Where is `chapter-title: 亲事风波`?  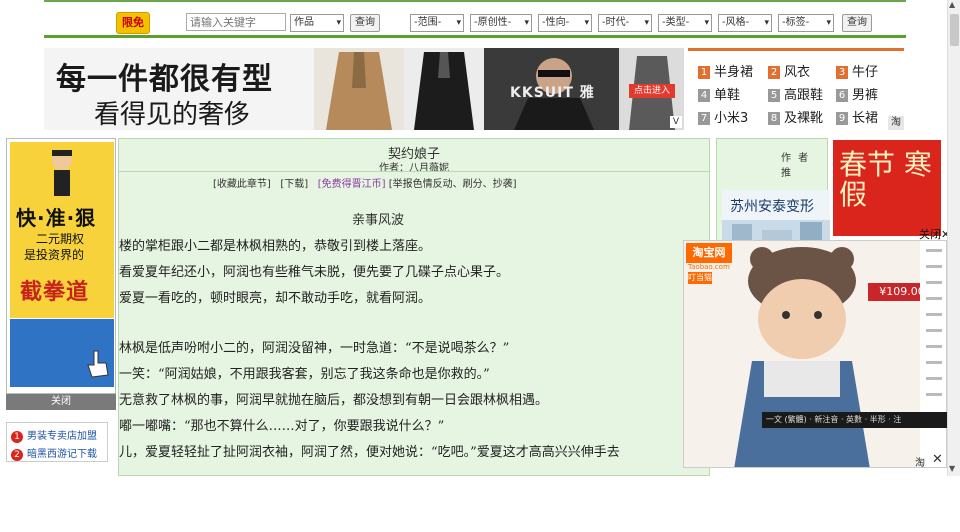
chapter-title: 亲事风波 is located at coordinates (377, 220).